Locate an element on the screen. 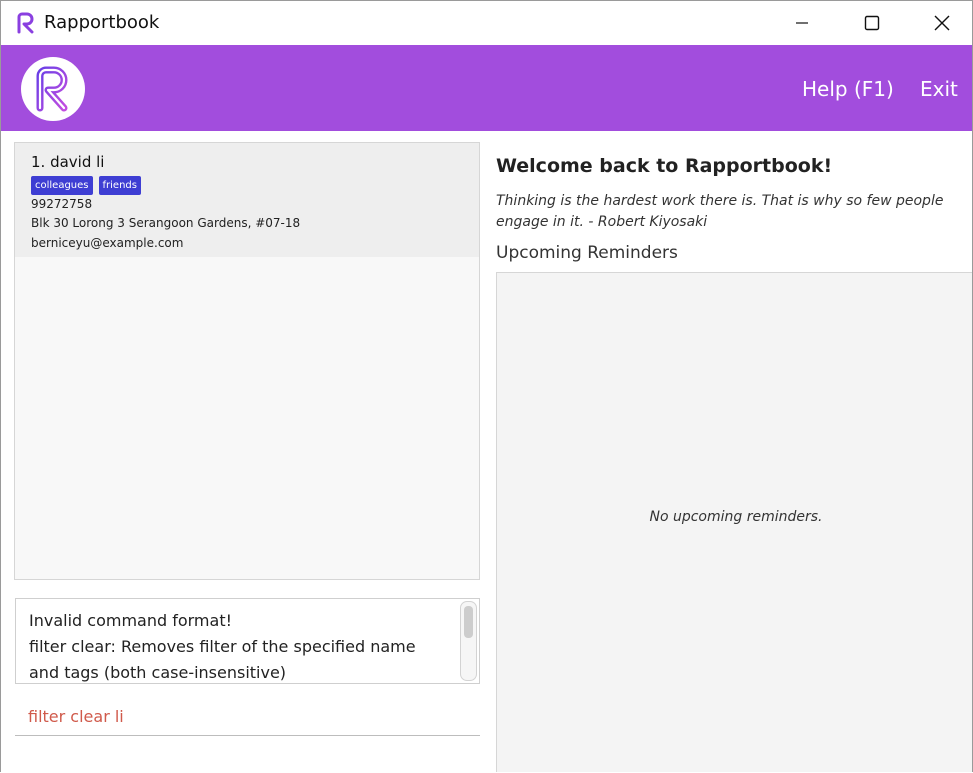  app-logo-icon is located at coordinates (25, 23).